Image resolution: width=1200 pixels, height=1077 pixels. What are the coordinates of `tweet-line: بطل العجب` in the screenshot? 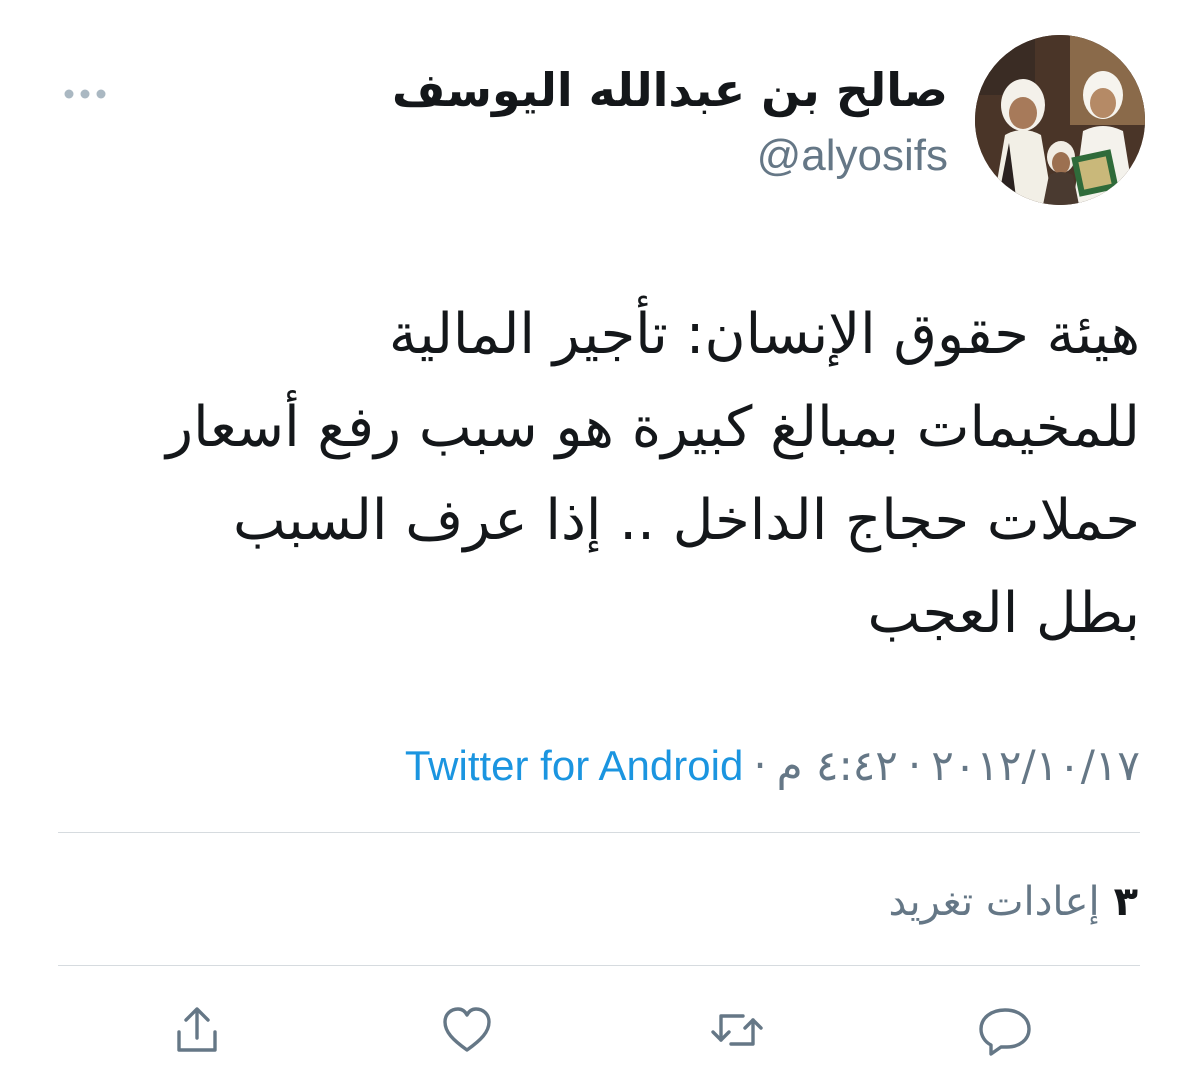 It's located at (1003, 613).